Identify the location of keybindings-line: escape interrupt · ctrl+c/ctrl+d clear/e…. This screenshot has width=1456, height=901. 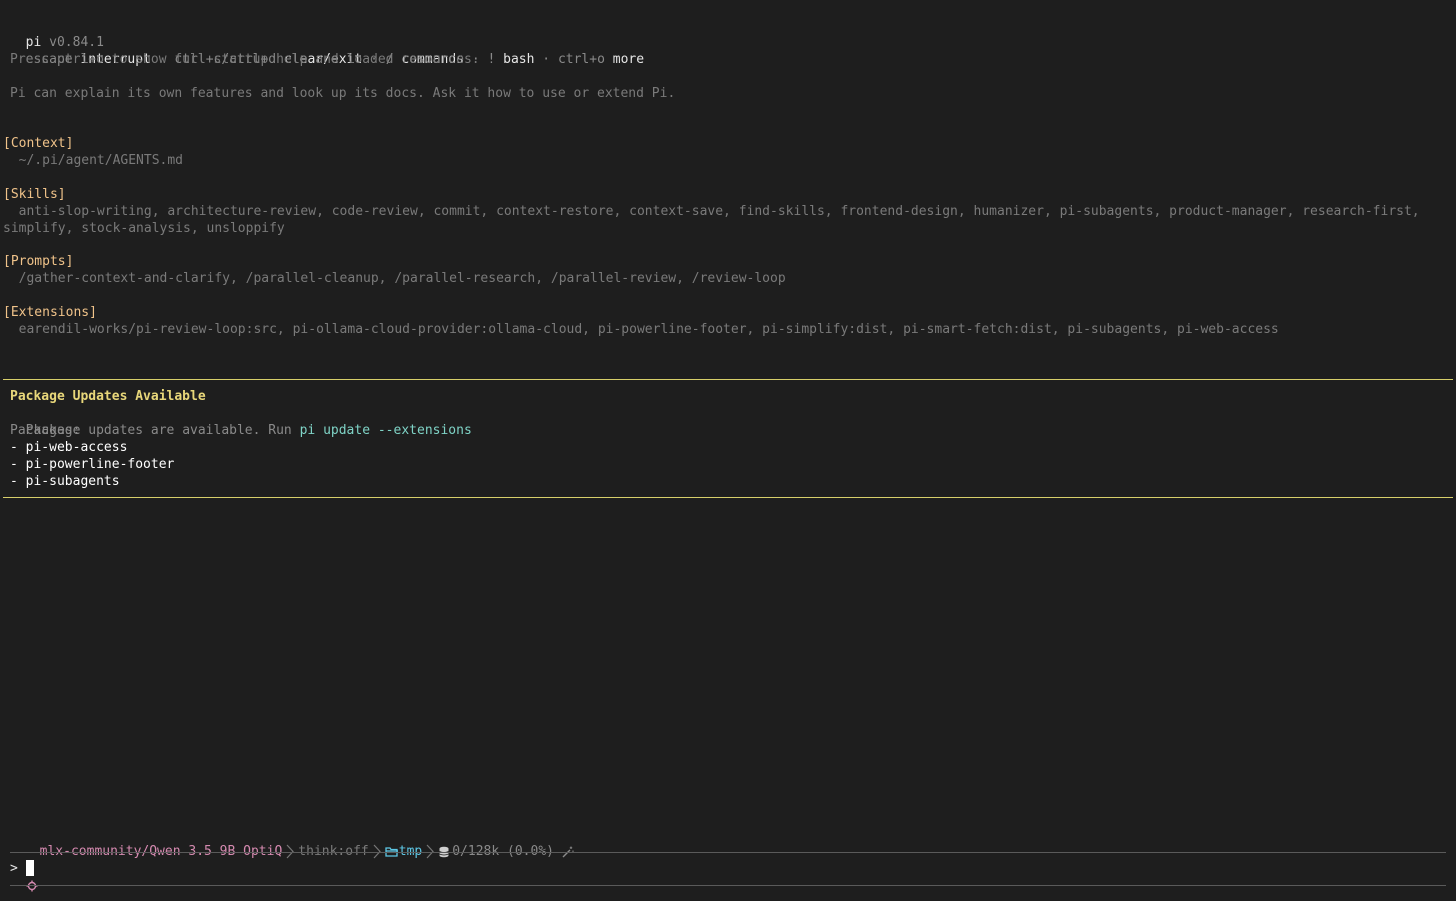
(335, 59).